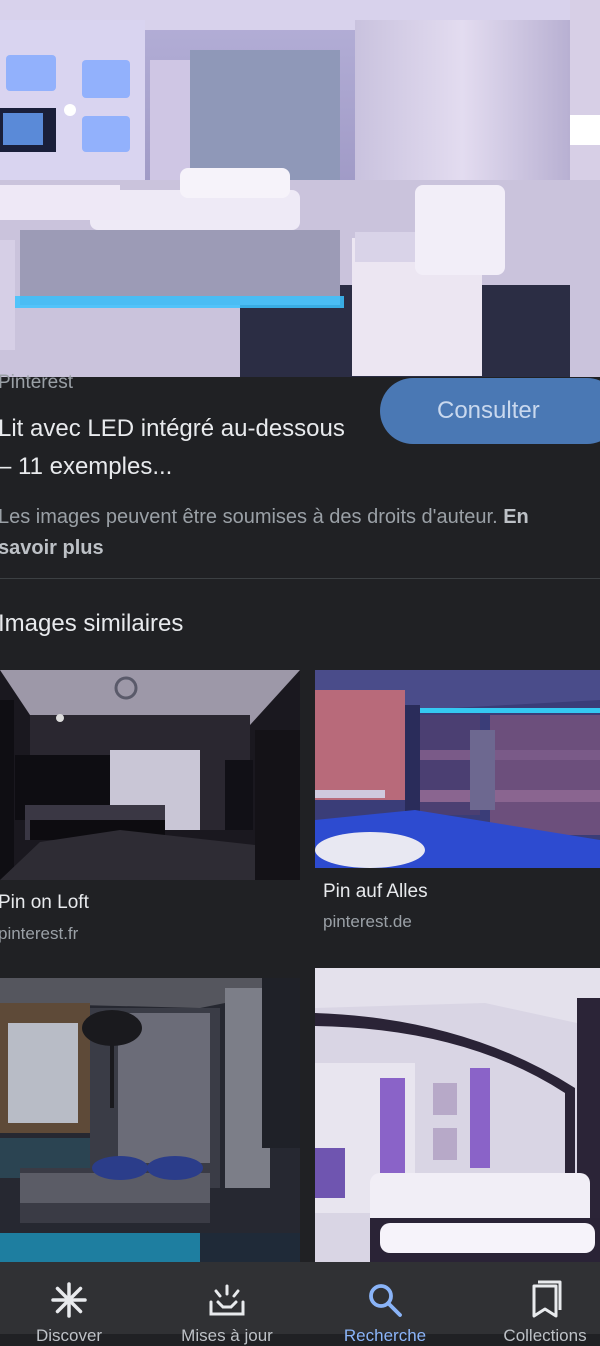  What do you see at coordinates (300, 578) in the screenshot?
I see `divider` at bounding box center [300, 578].